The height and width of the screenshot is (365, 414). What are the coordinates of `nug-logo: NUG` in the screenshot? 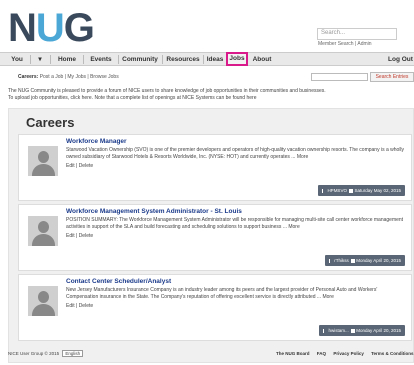 It's located at (51, 28).